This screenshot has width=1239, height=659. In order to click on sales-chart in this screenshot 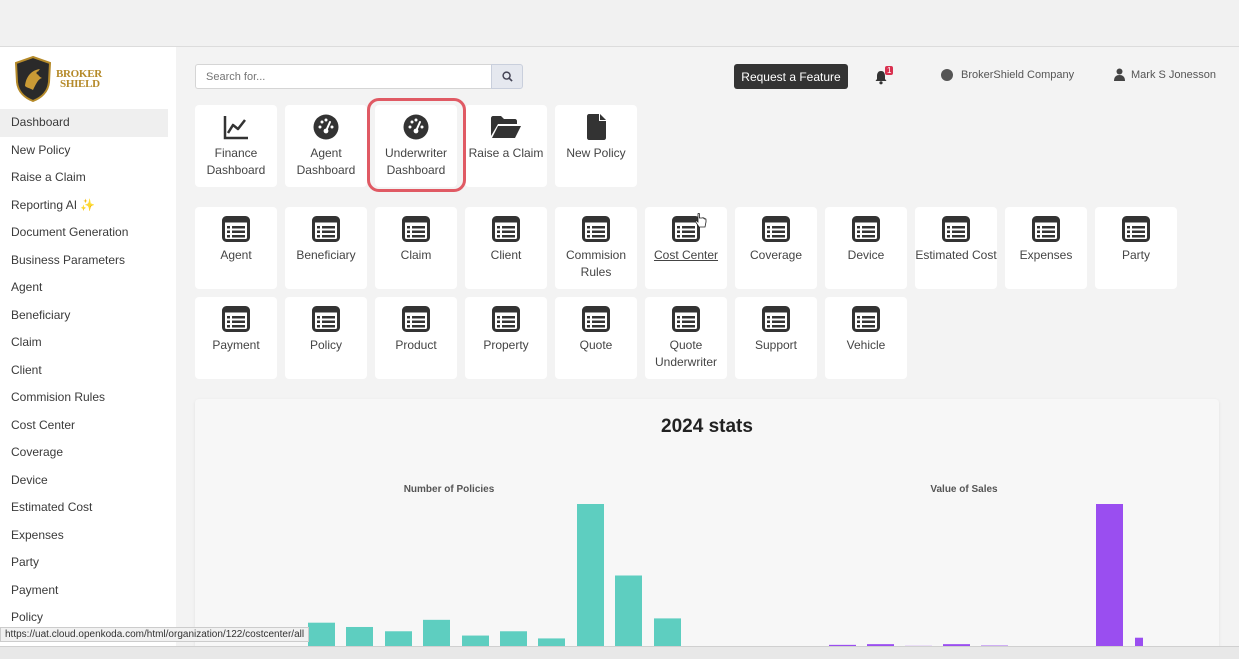, I will do `click(947, 575)`.